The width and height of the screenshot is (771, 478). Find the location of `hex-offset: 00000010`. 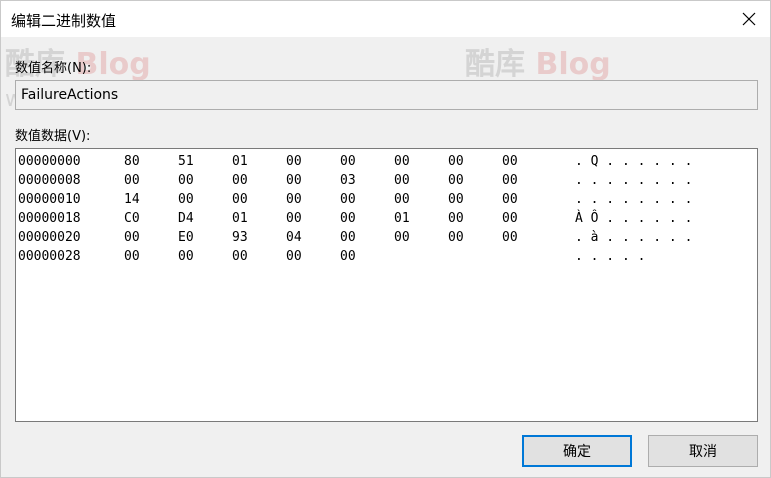

hex-offset: 00000010 is located at coordinates (49, 199).